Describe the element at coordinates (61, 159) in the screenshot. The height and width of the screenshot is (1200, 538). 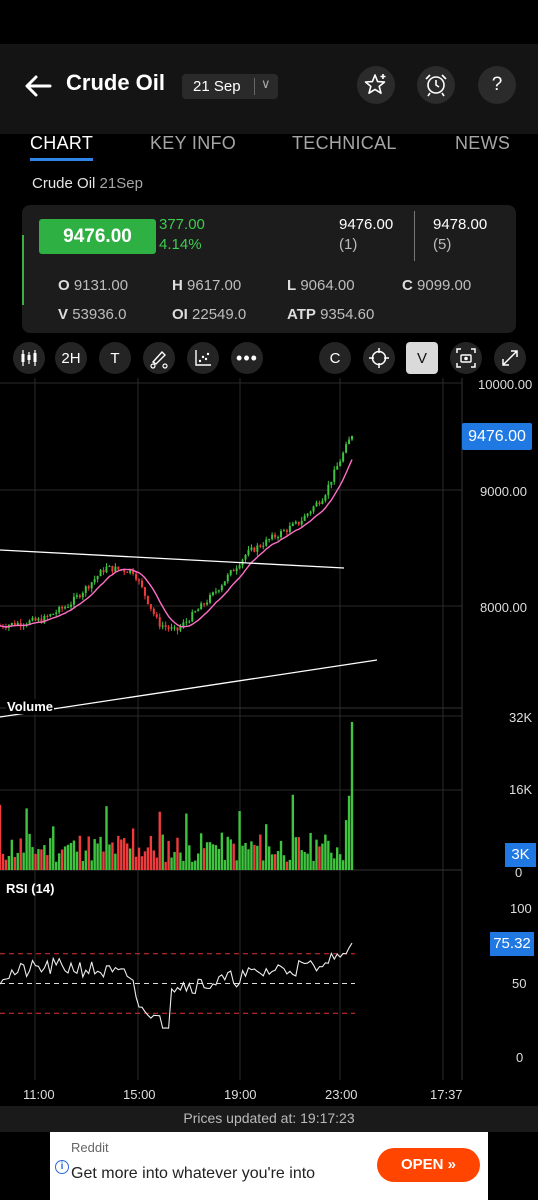
I see `tab-indicator` at that location.